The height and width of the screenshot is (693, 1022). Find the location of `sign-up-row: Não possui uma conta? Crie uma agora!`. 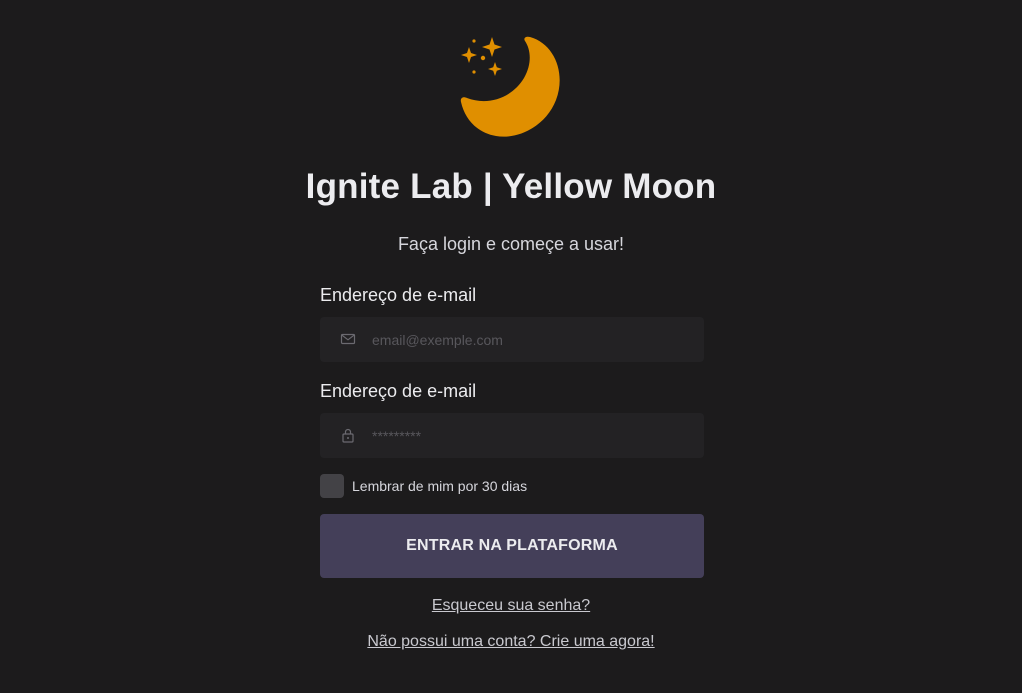

sign-up-row: Não possui uma conta? Crie uma agora! is located at coordinates (511, 642).